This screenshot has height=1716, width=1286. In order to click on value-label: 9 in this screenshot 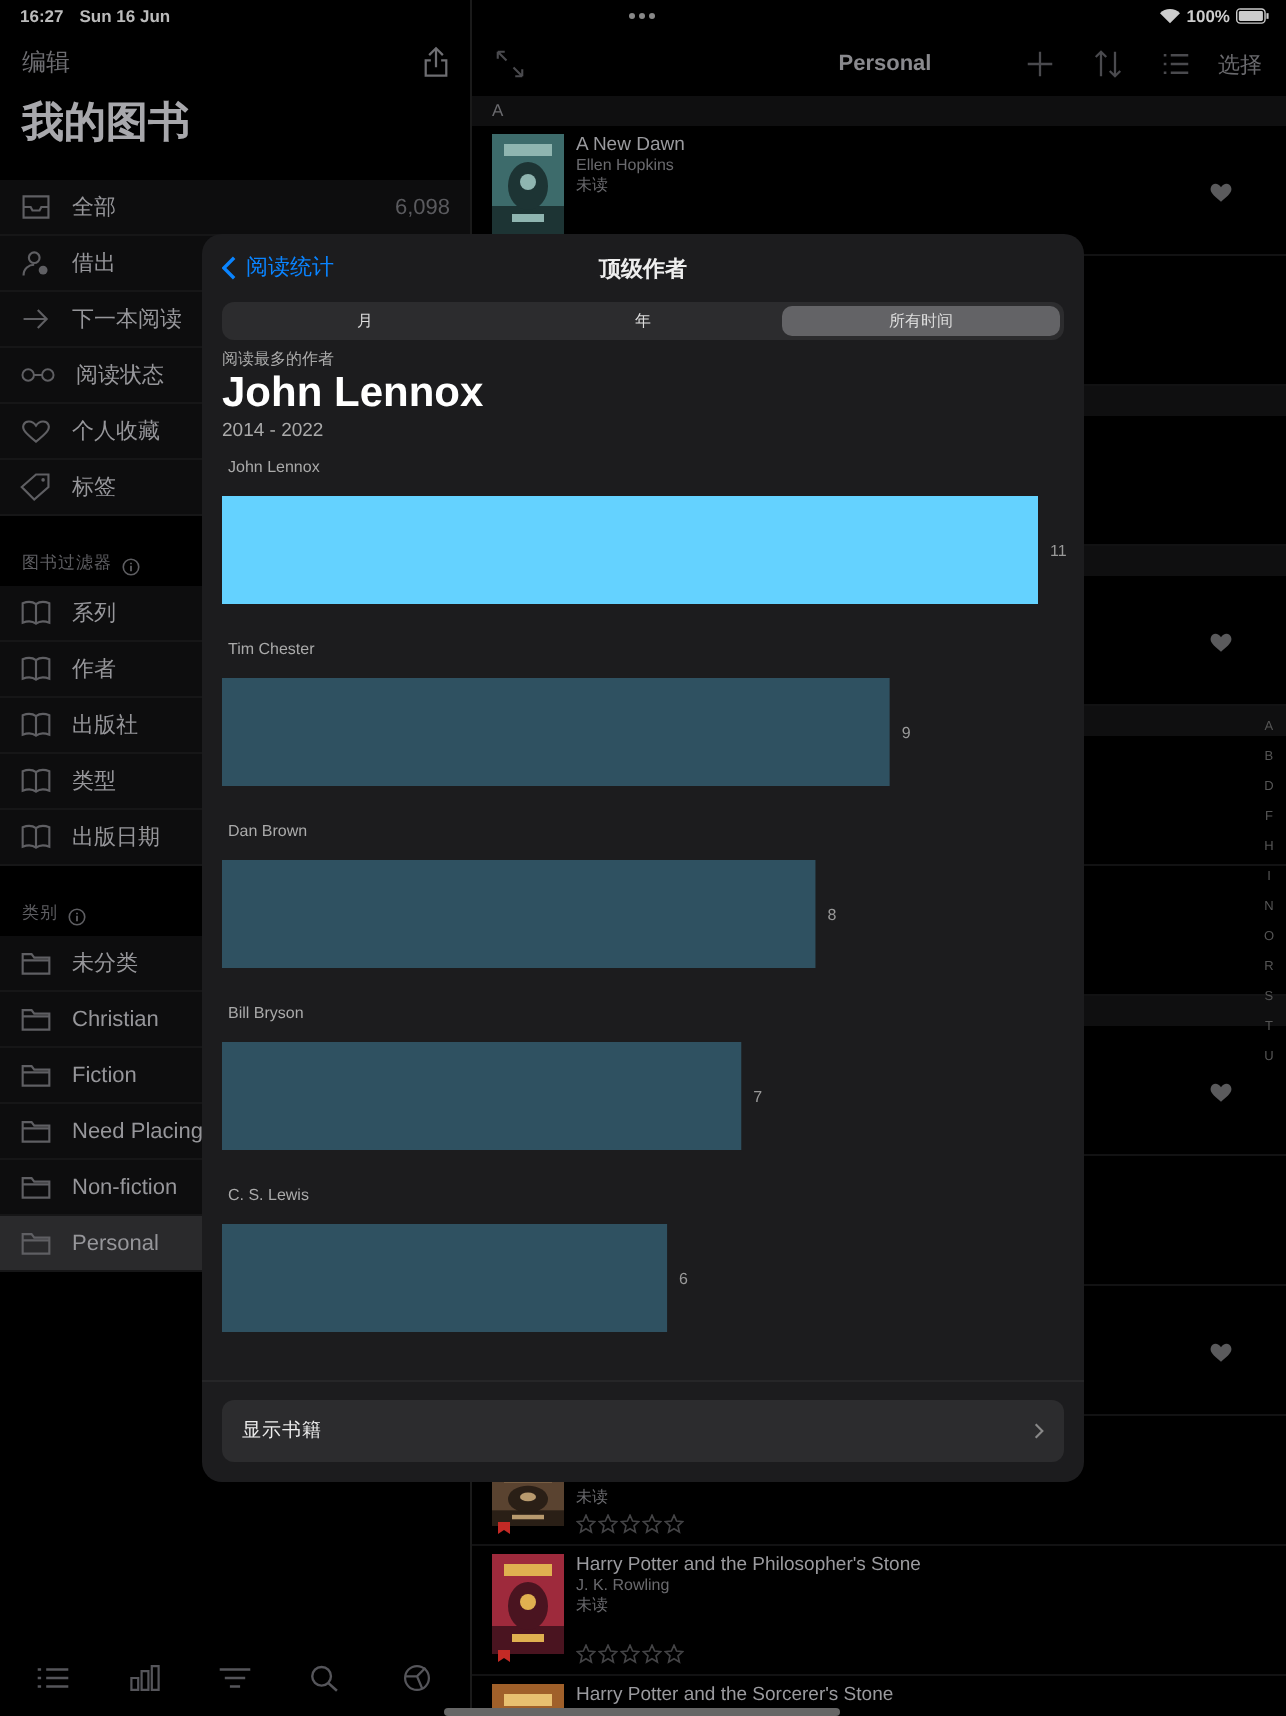, I will do `click(906, 733)`.